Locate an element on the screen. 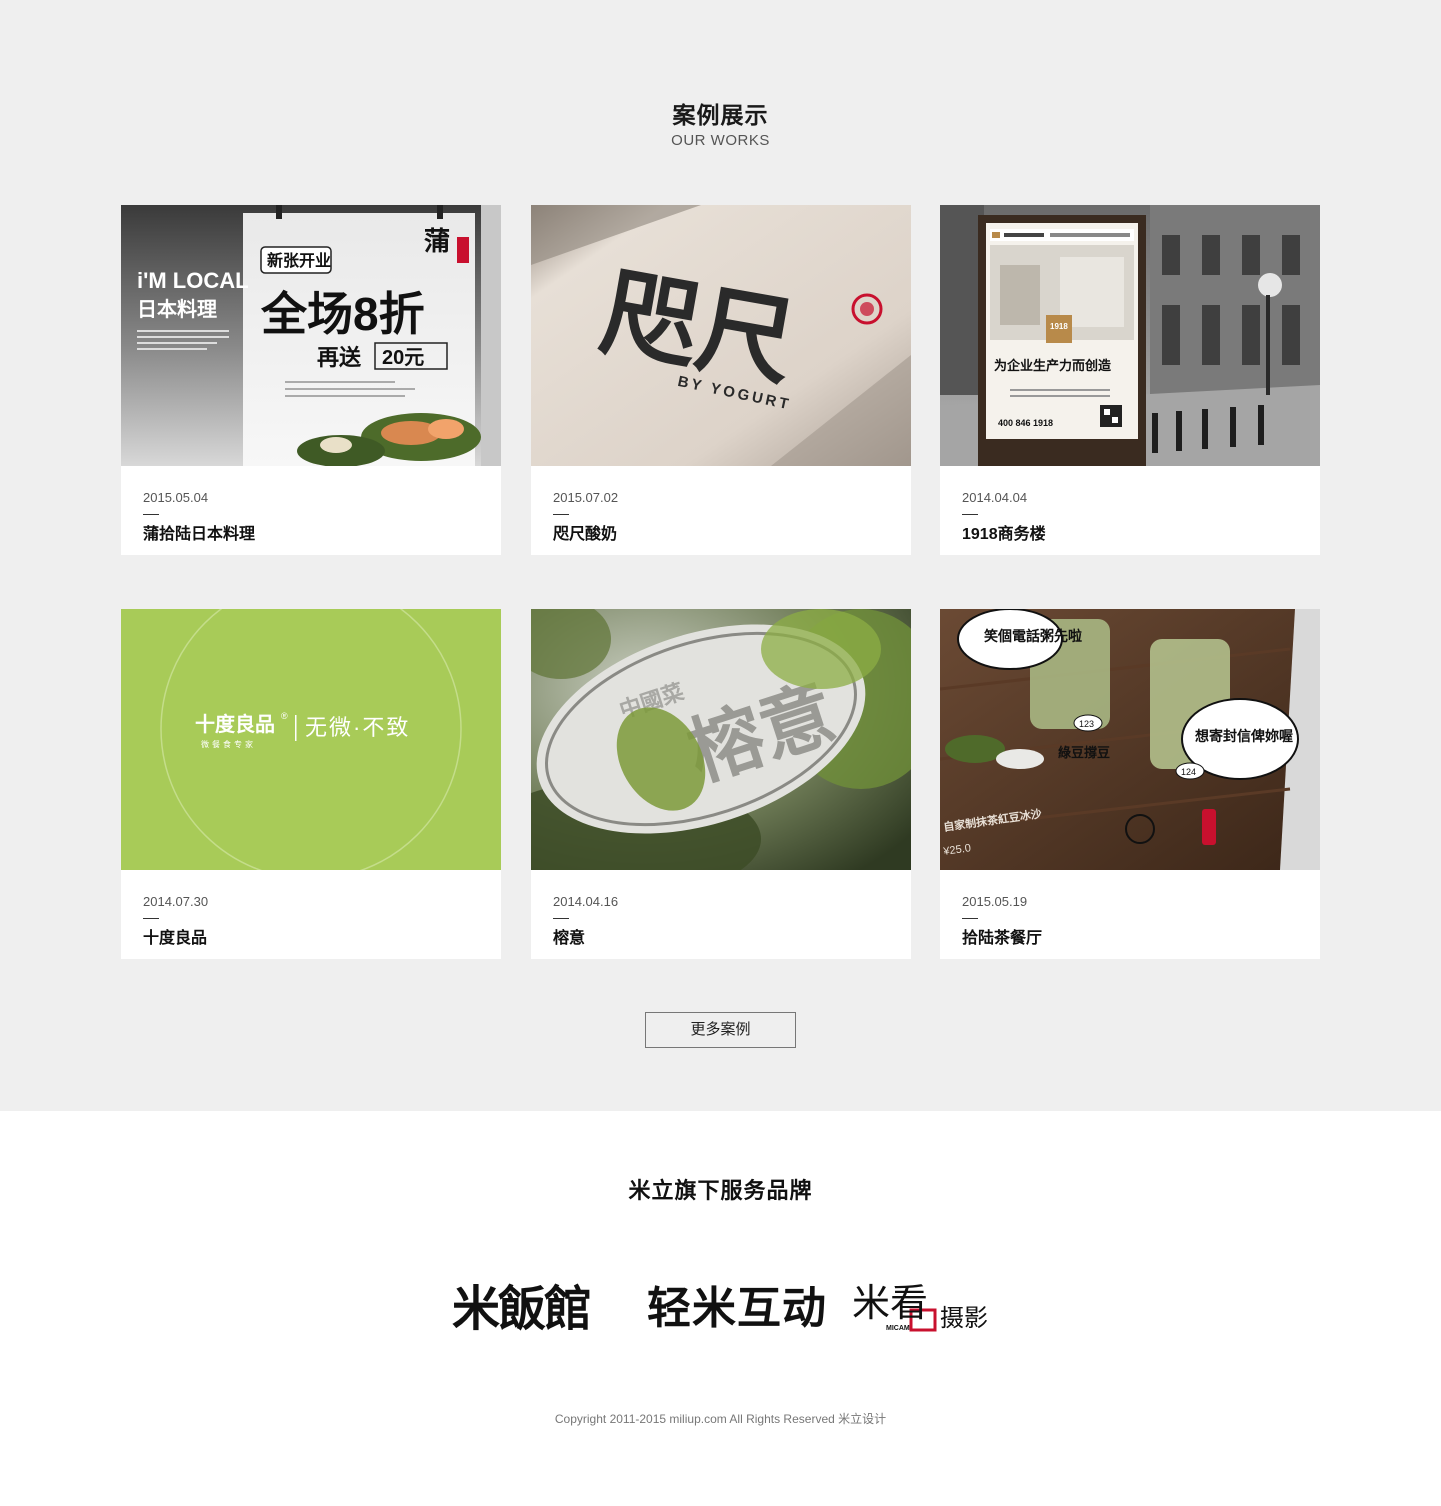  brand-name-2: 轻米互动 is located at coordinates (737, 1308).